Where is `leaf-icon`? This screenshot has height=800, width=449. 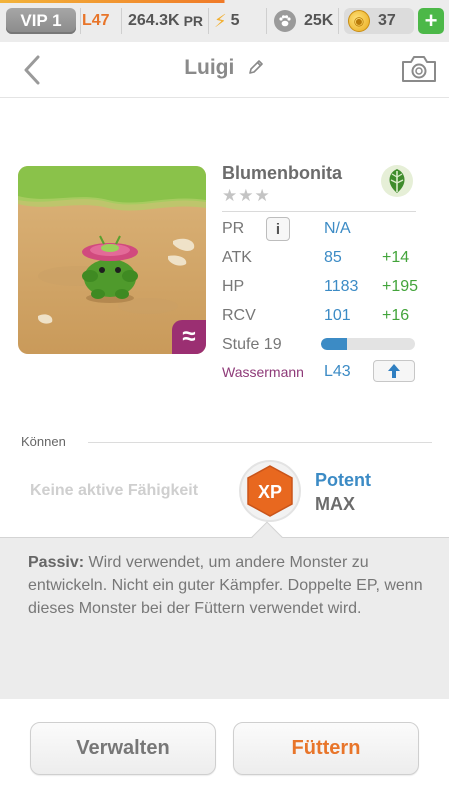
leaf-icon is located at coordinates (397, 181).